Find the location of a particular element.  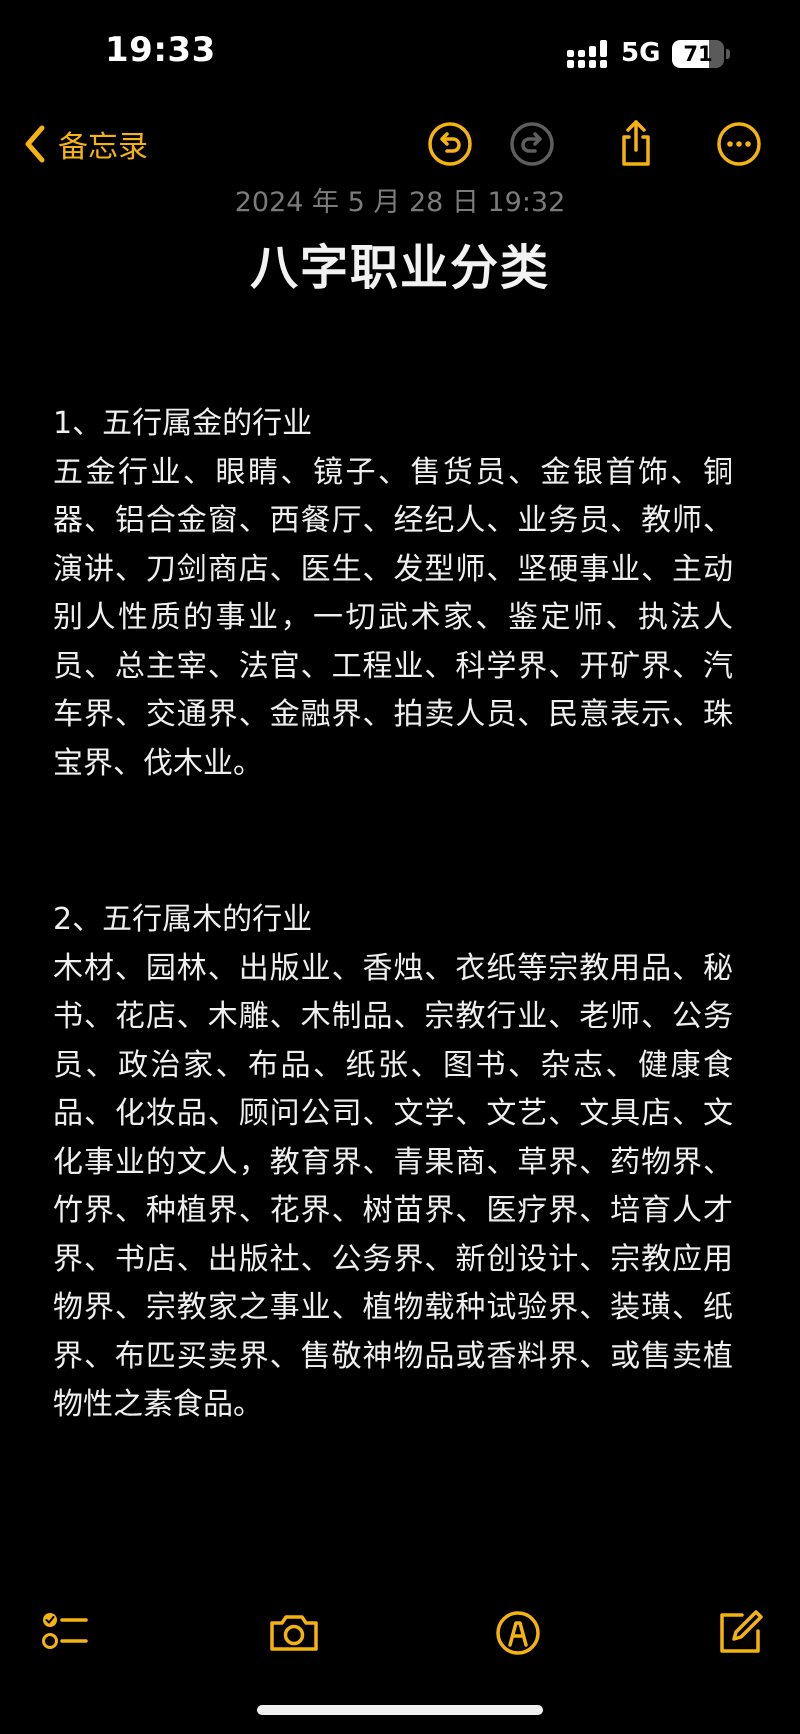

undo-button is located at coordinates (450, 144).